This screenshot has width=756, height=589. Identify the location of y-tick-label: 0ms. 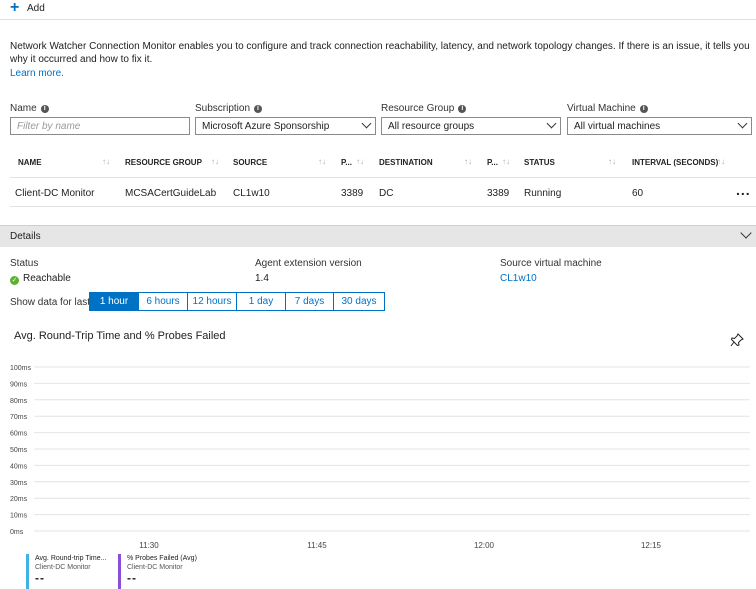
(17, 532).